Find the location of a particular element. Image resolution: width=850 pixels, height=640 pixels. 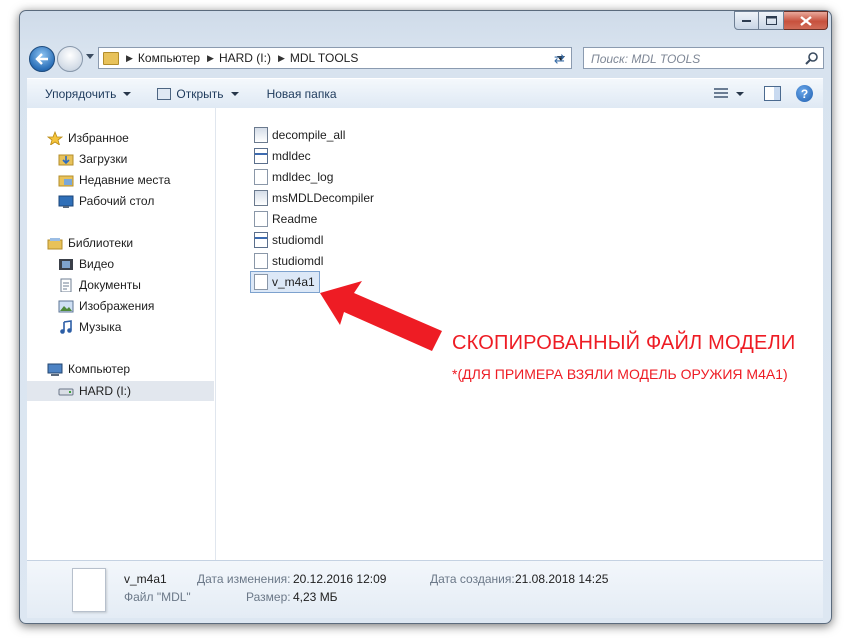

sidebar-item-images: Изображения is located at coordinates (106, 306).